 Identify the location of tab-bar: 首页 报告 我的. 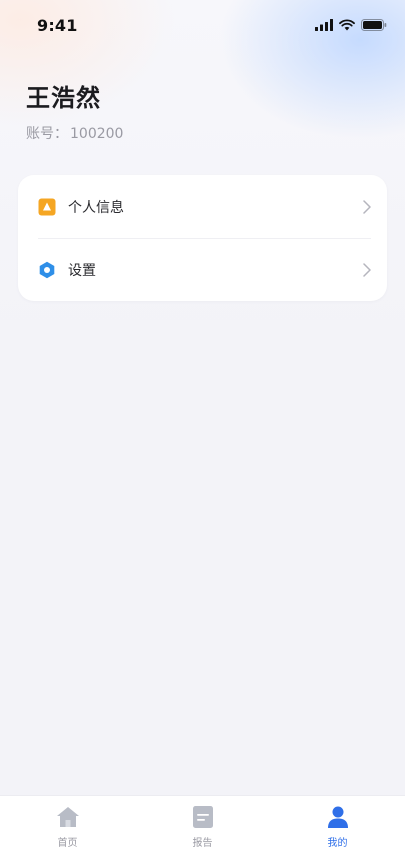
(202, 824).